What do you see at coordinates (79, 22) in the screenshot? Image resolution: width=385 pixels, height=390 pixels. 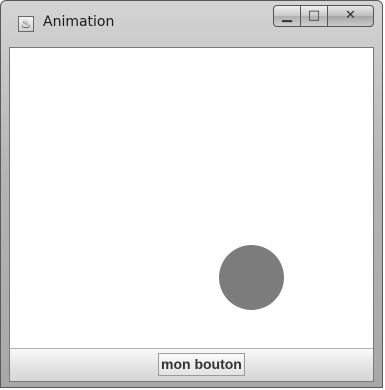 I see `window-title: Animation` at bounding box center [79, 22].